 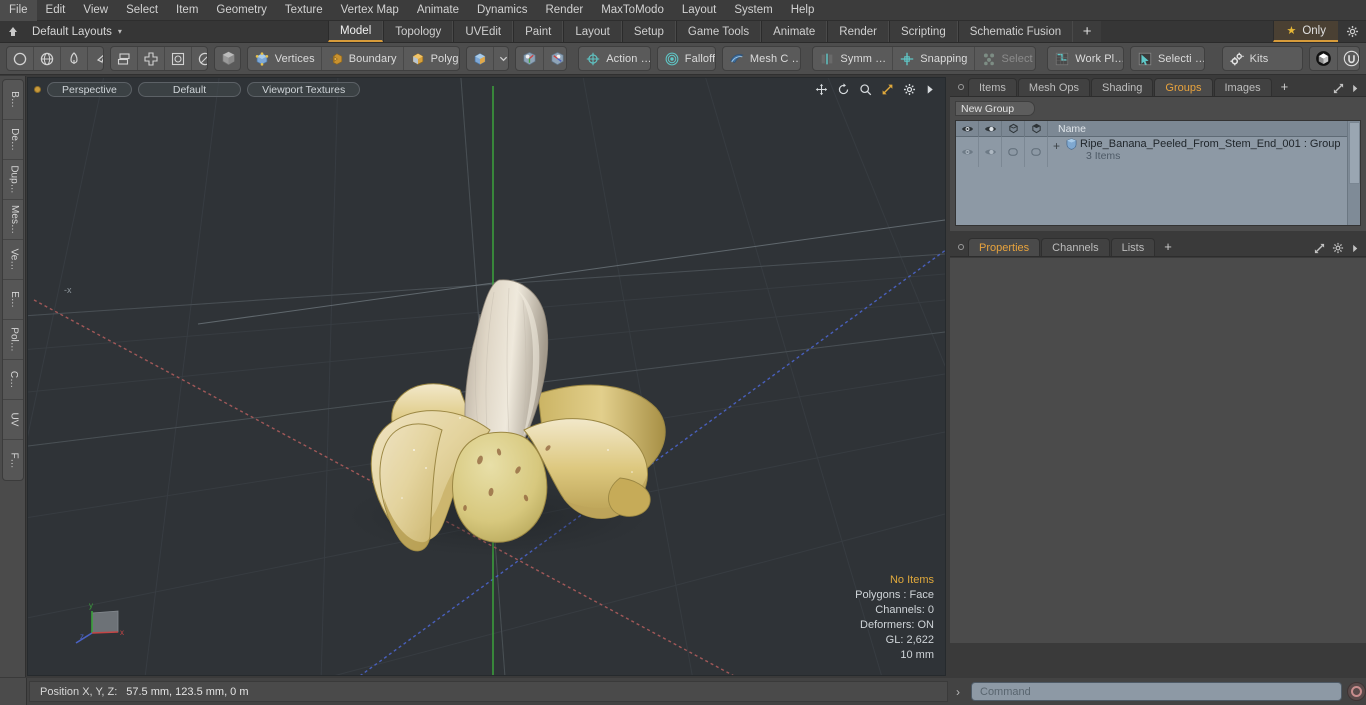 I want to click on shadow-icon, so click(x=1036, y=128).